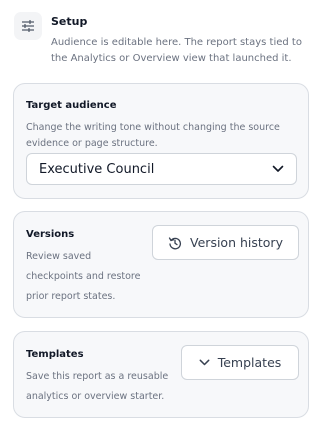 Image resolution: width=325 pixels, height=434 pixels. I want to click on templates-description-line: Save this report as a reusable, so click(97, 376).